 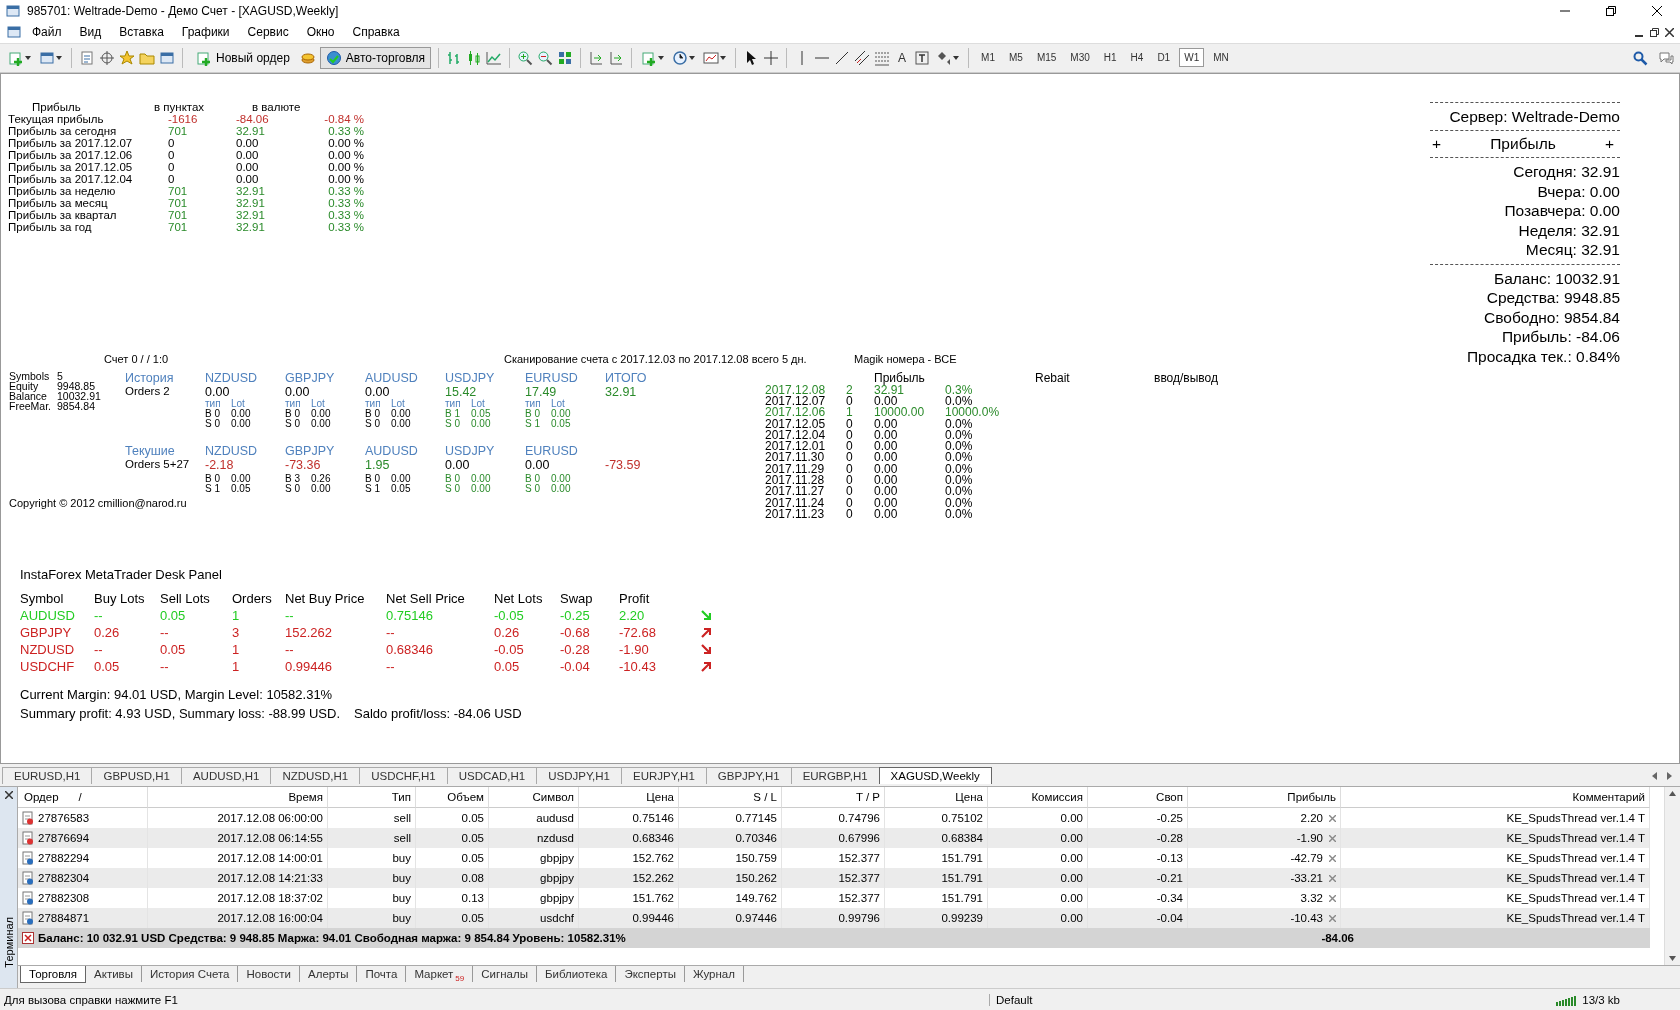 I want to click on menu-item: Сервис, so click(x=268, y=32).